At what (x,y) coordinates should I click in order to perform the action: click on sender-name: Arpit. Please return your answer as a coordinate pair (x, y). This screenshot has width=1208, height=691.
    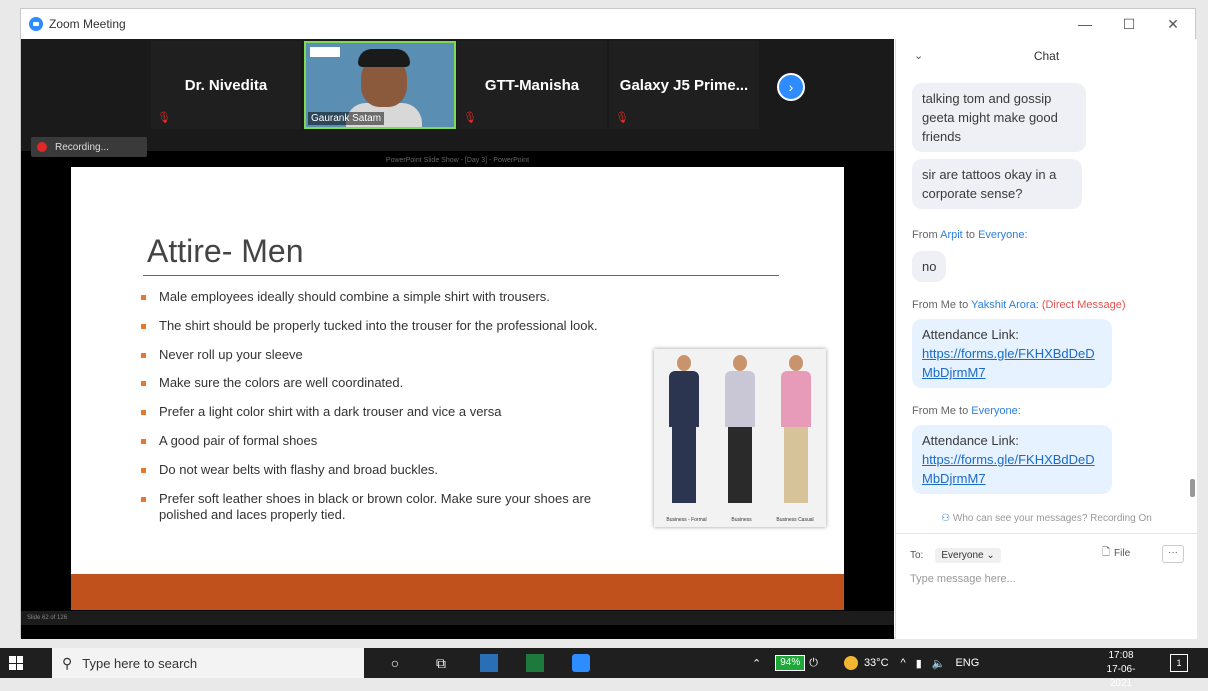
    Looking at the image, I should click on (951, 235).